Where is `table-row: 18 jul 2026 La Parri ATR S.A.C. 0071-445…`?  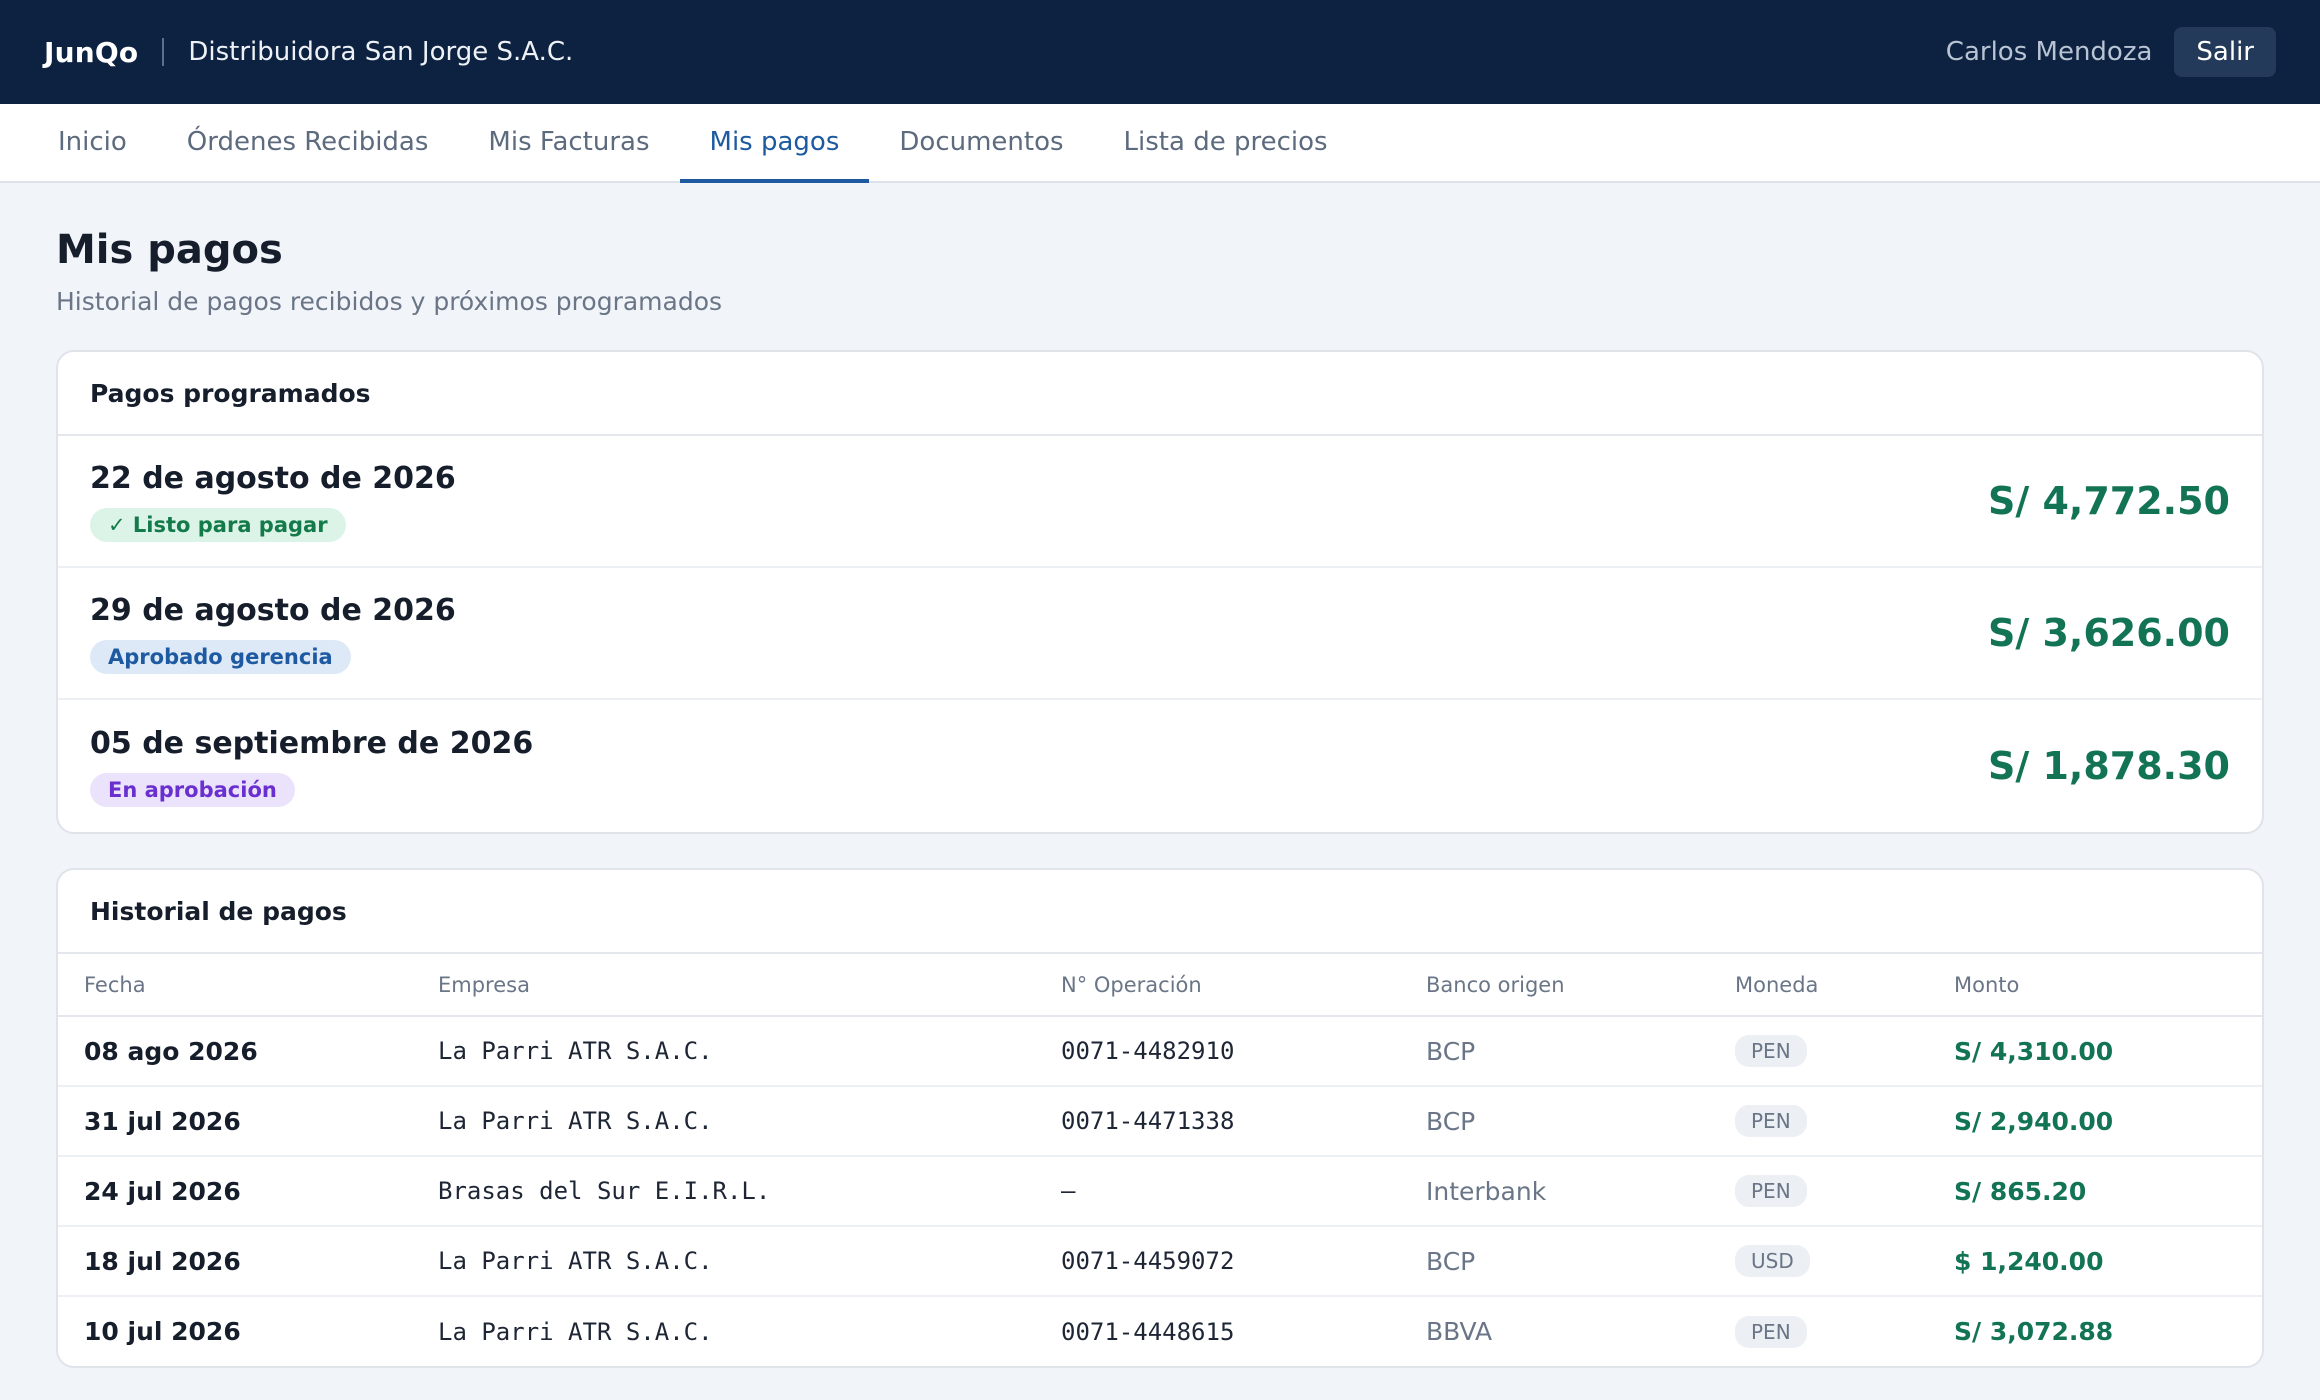
table-row: 18 jul 2026 La Parri ATR S.A.C. 0071-445… is located at coordinates (1160, 1261).